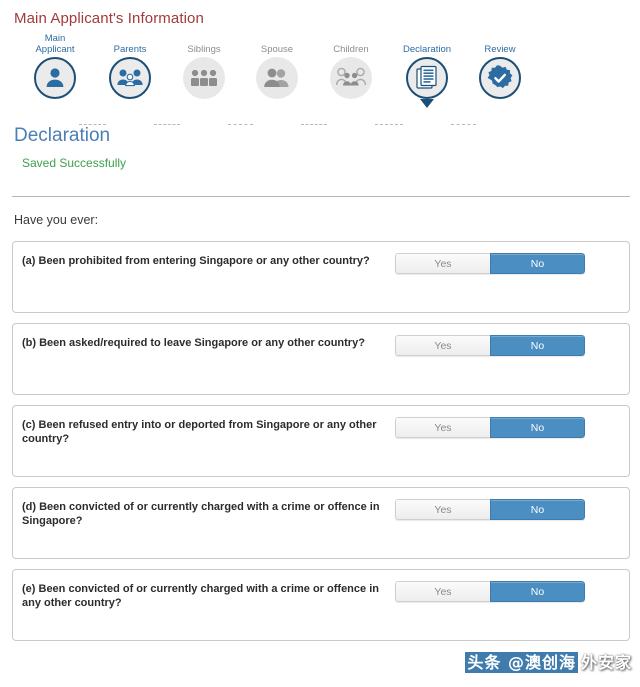 The height and width of the screenshot is (687, 640). What do you see at coordinates (500, 78) in the screenshot?
I see `check-badge-icon` at bounding box center [500, 78].